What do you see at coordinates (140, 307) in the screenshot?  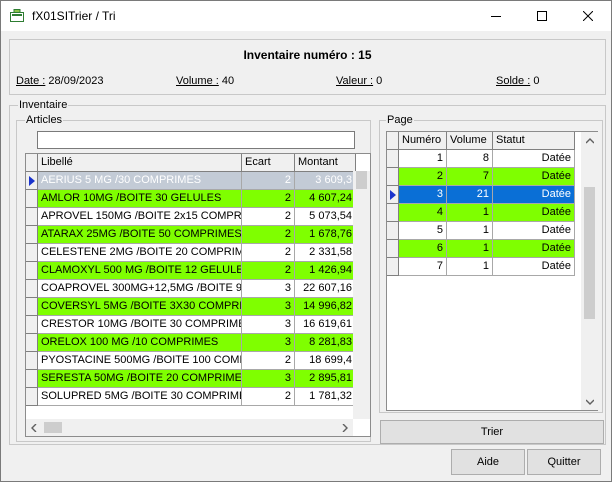 I see `cell-libelle: COVERSYL 5MG /BOITE 3X30 COMPRIMES` at bounding box center [140, 307].